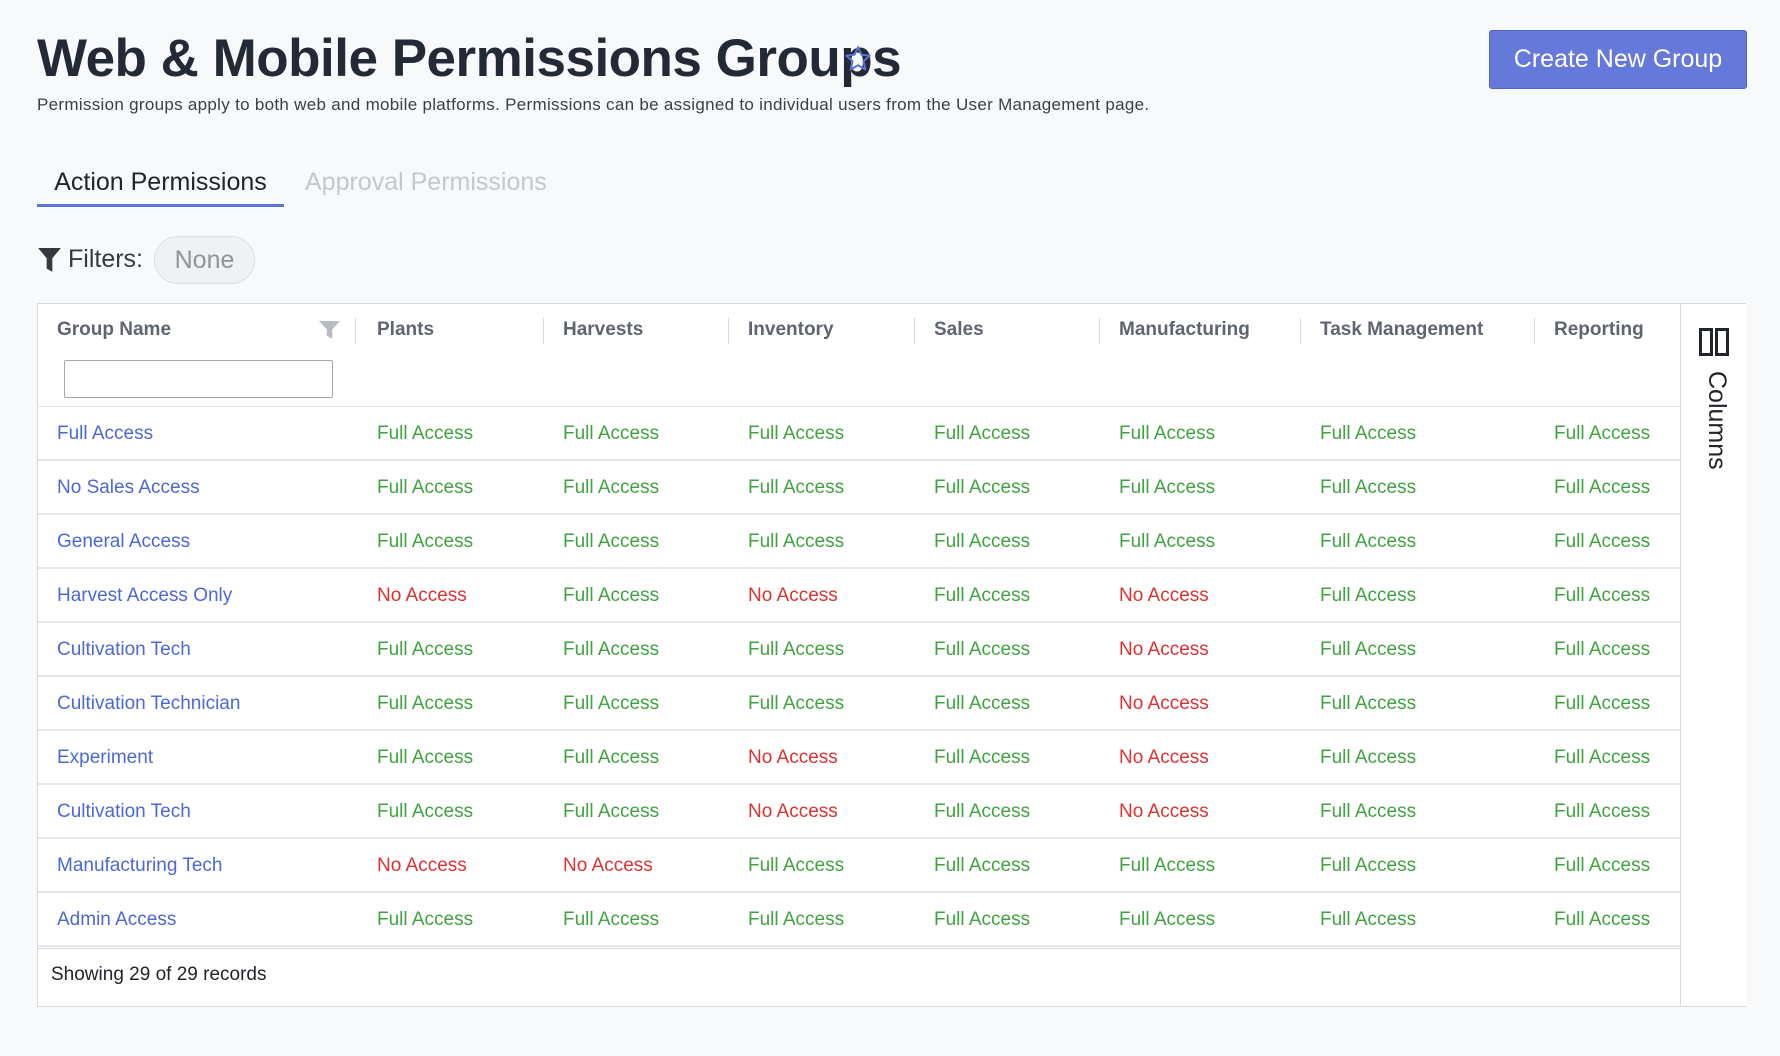 The width and height of the screenshot is (1780, 1056). I want to click on column-header-reporting: Reporting, so click(1599, 330).